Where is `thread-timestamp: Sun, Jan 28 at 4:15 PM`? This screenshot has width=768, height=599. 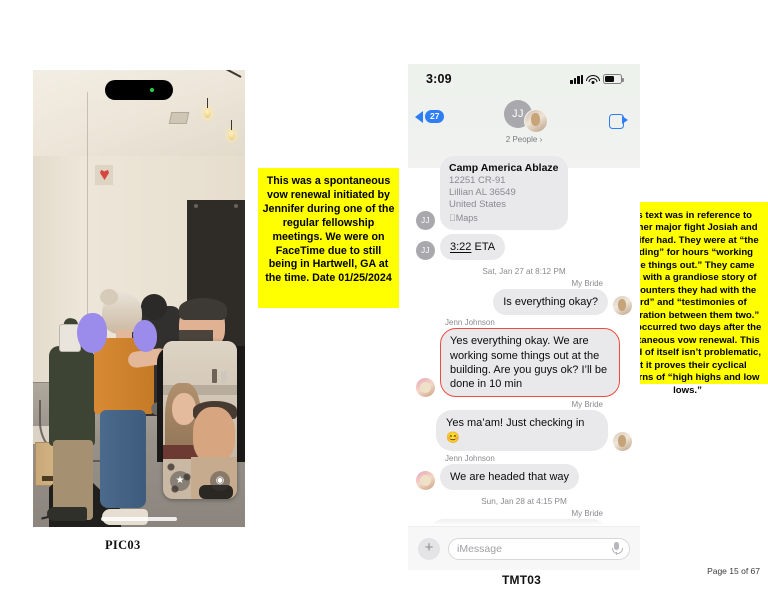 thread-timestamp: Sun, Jan 28 at 4:15 PM is located at coordinates (524, 502).